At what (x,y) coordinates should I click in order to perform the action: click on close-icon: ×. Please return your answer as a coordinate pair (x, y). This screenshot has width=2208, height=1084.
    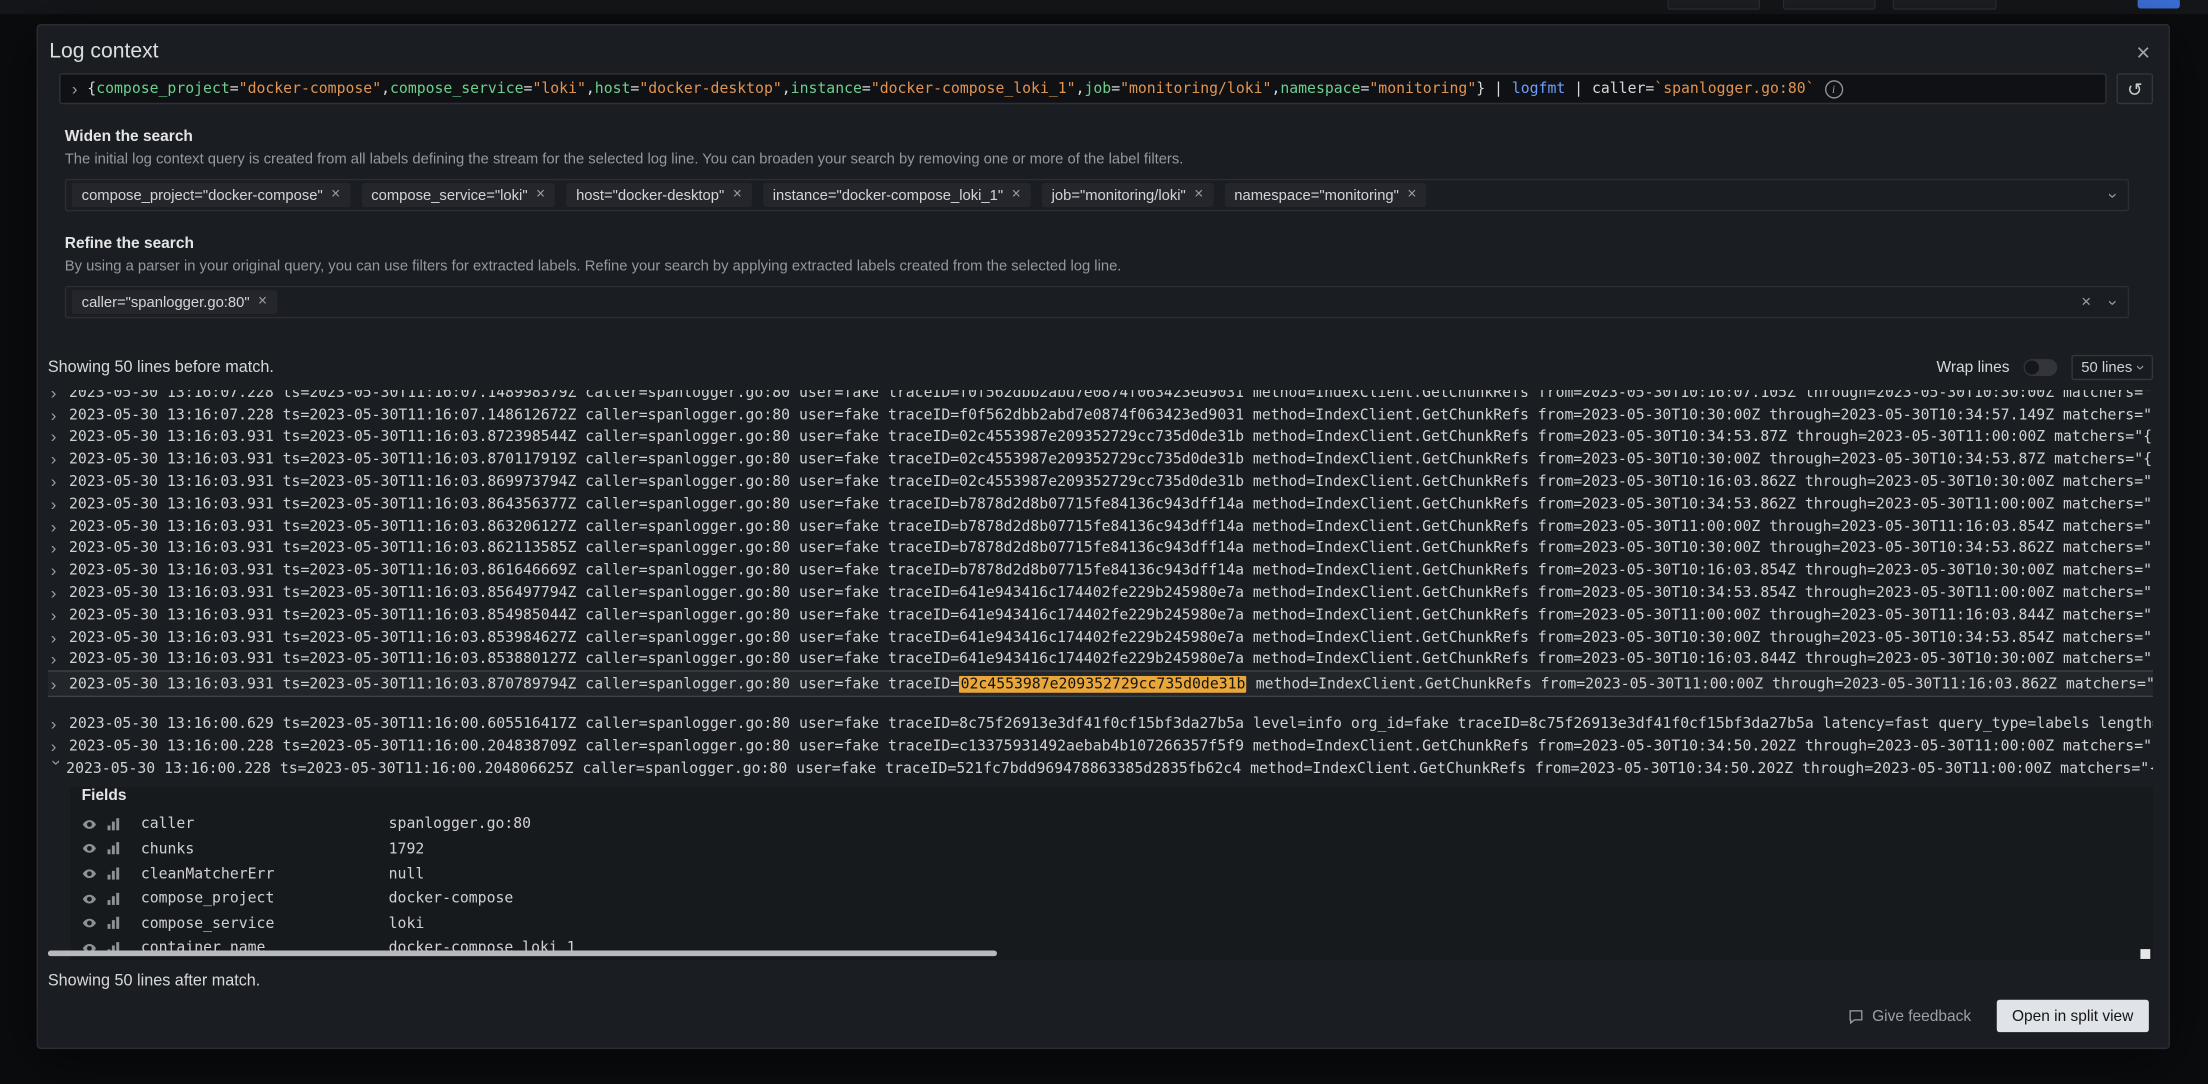
    Looking at the image, I should click on (2143, 53).